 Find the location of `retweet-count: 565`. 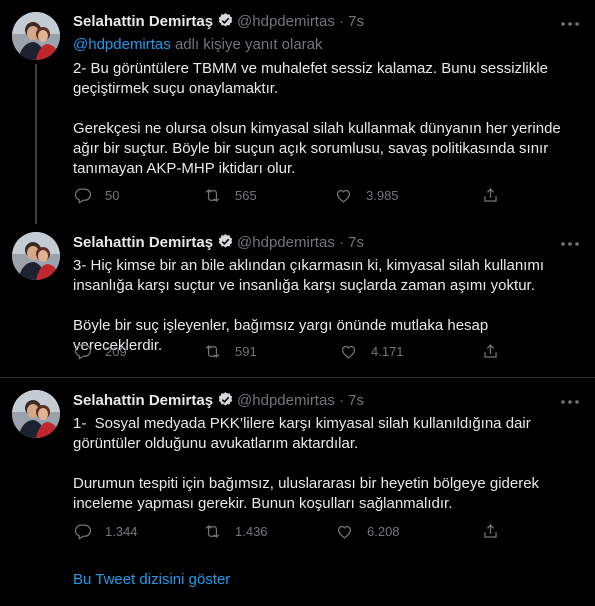

retweet-count: 565 is located at coordinates (246, 195).